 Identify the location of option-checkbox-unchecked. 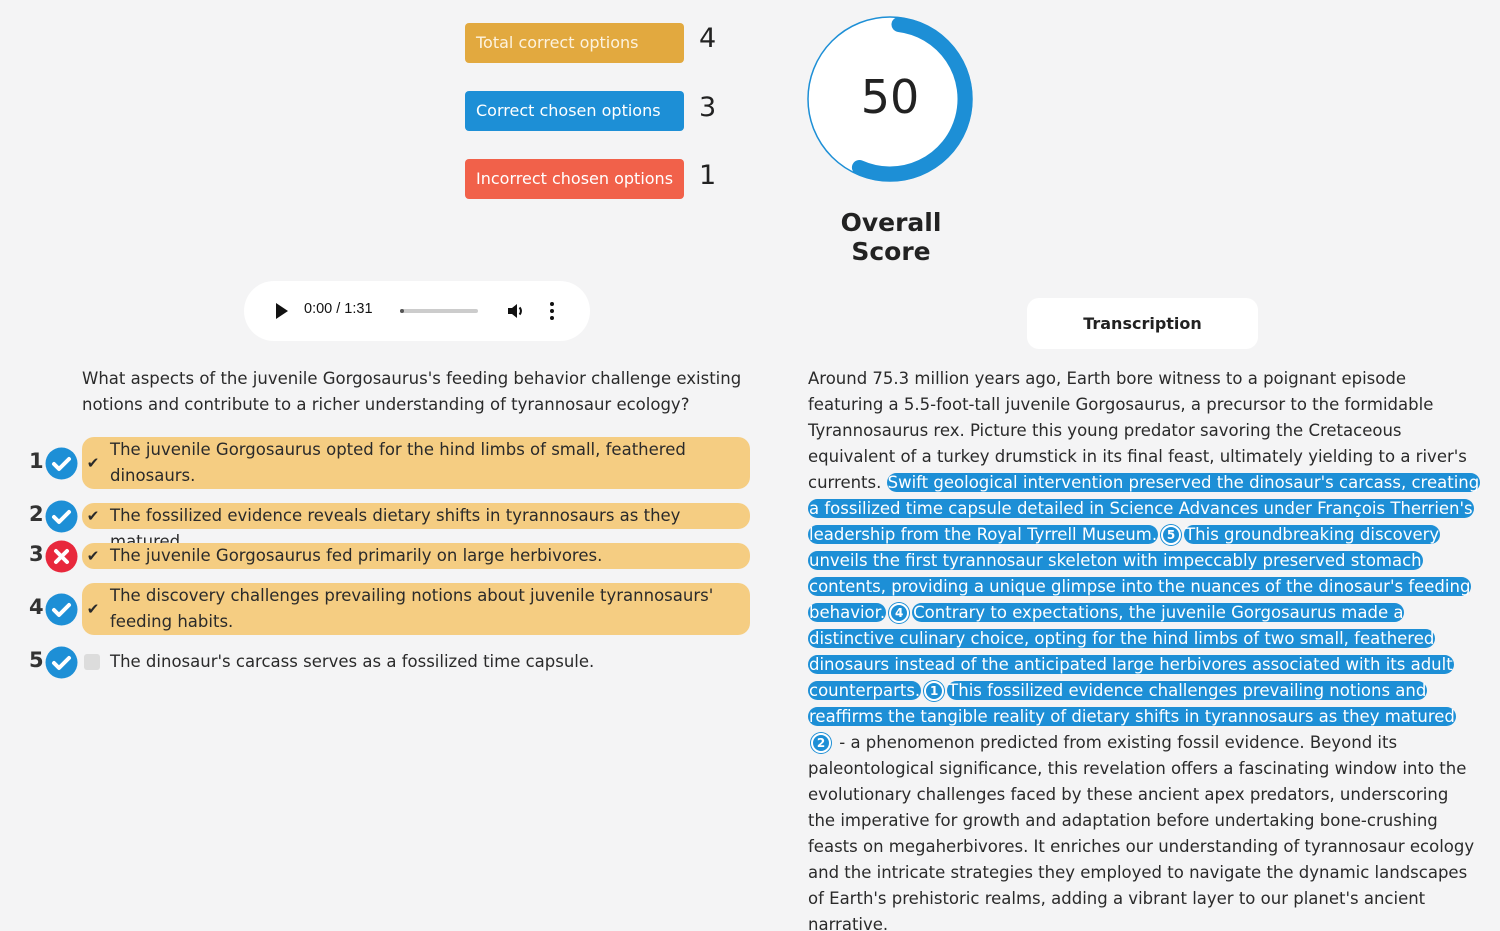
(92, 662).